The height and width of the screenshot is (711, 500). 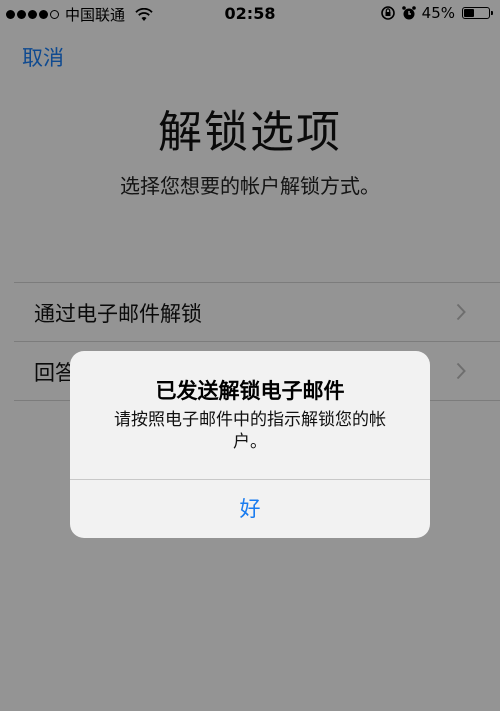 I want to click on alert-title: 已发送解锁电子邮件, so click(x=250, y=391).